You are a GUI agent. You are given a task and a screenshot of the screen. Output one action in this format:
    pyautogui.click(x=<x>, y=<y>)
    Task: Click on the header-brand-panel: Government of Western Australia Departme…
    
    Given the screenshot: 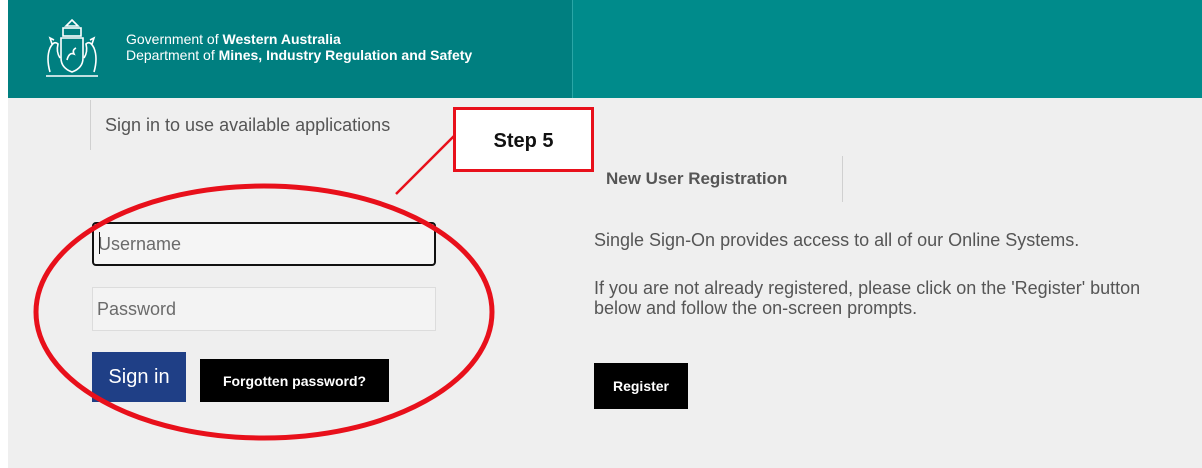 What is the action you would take?
    pyautogui.click(x=290, y=49)
    